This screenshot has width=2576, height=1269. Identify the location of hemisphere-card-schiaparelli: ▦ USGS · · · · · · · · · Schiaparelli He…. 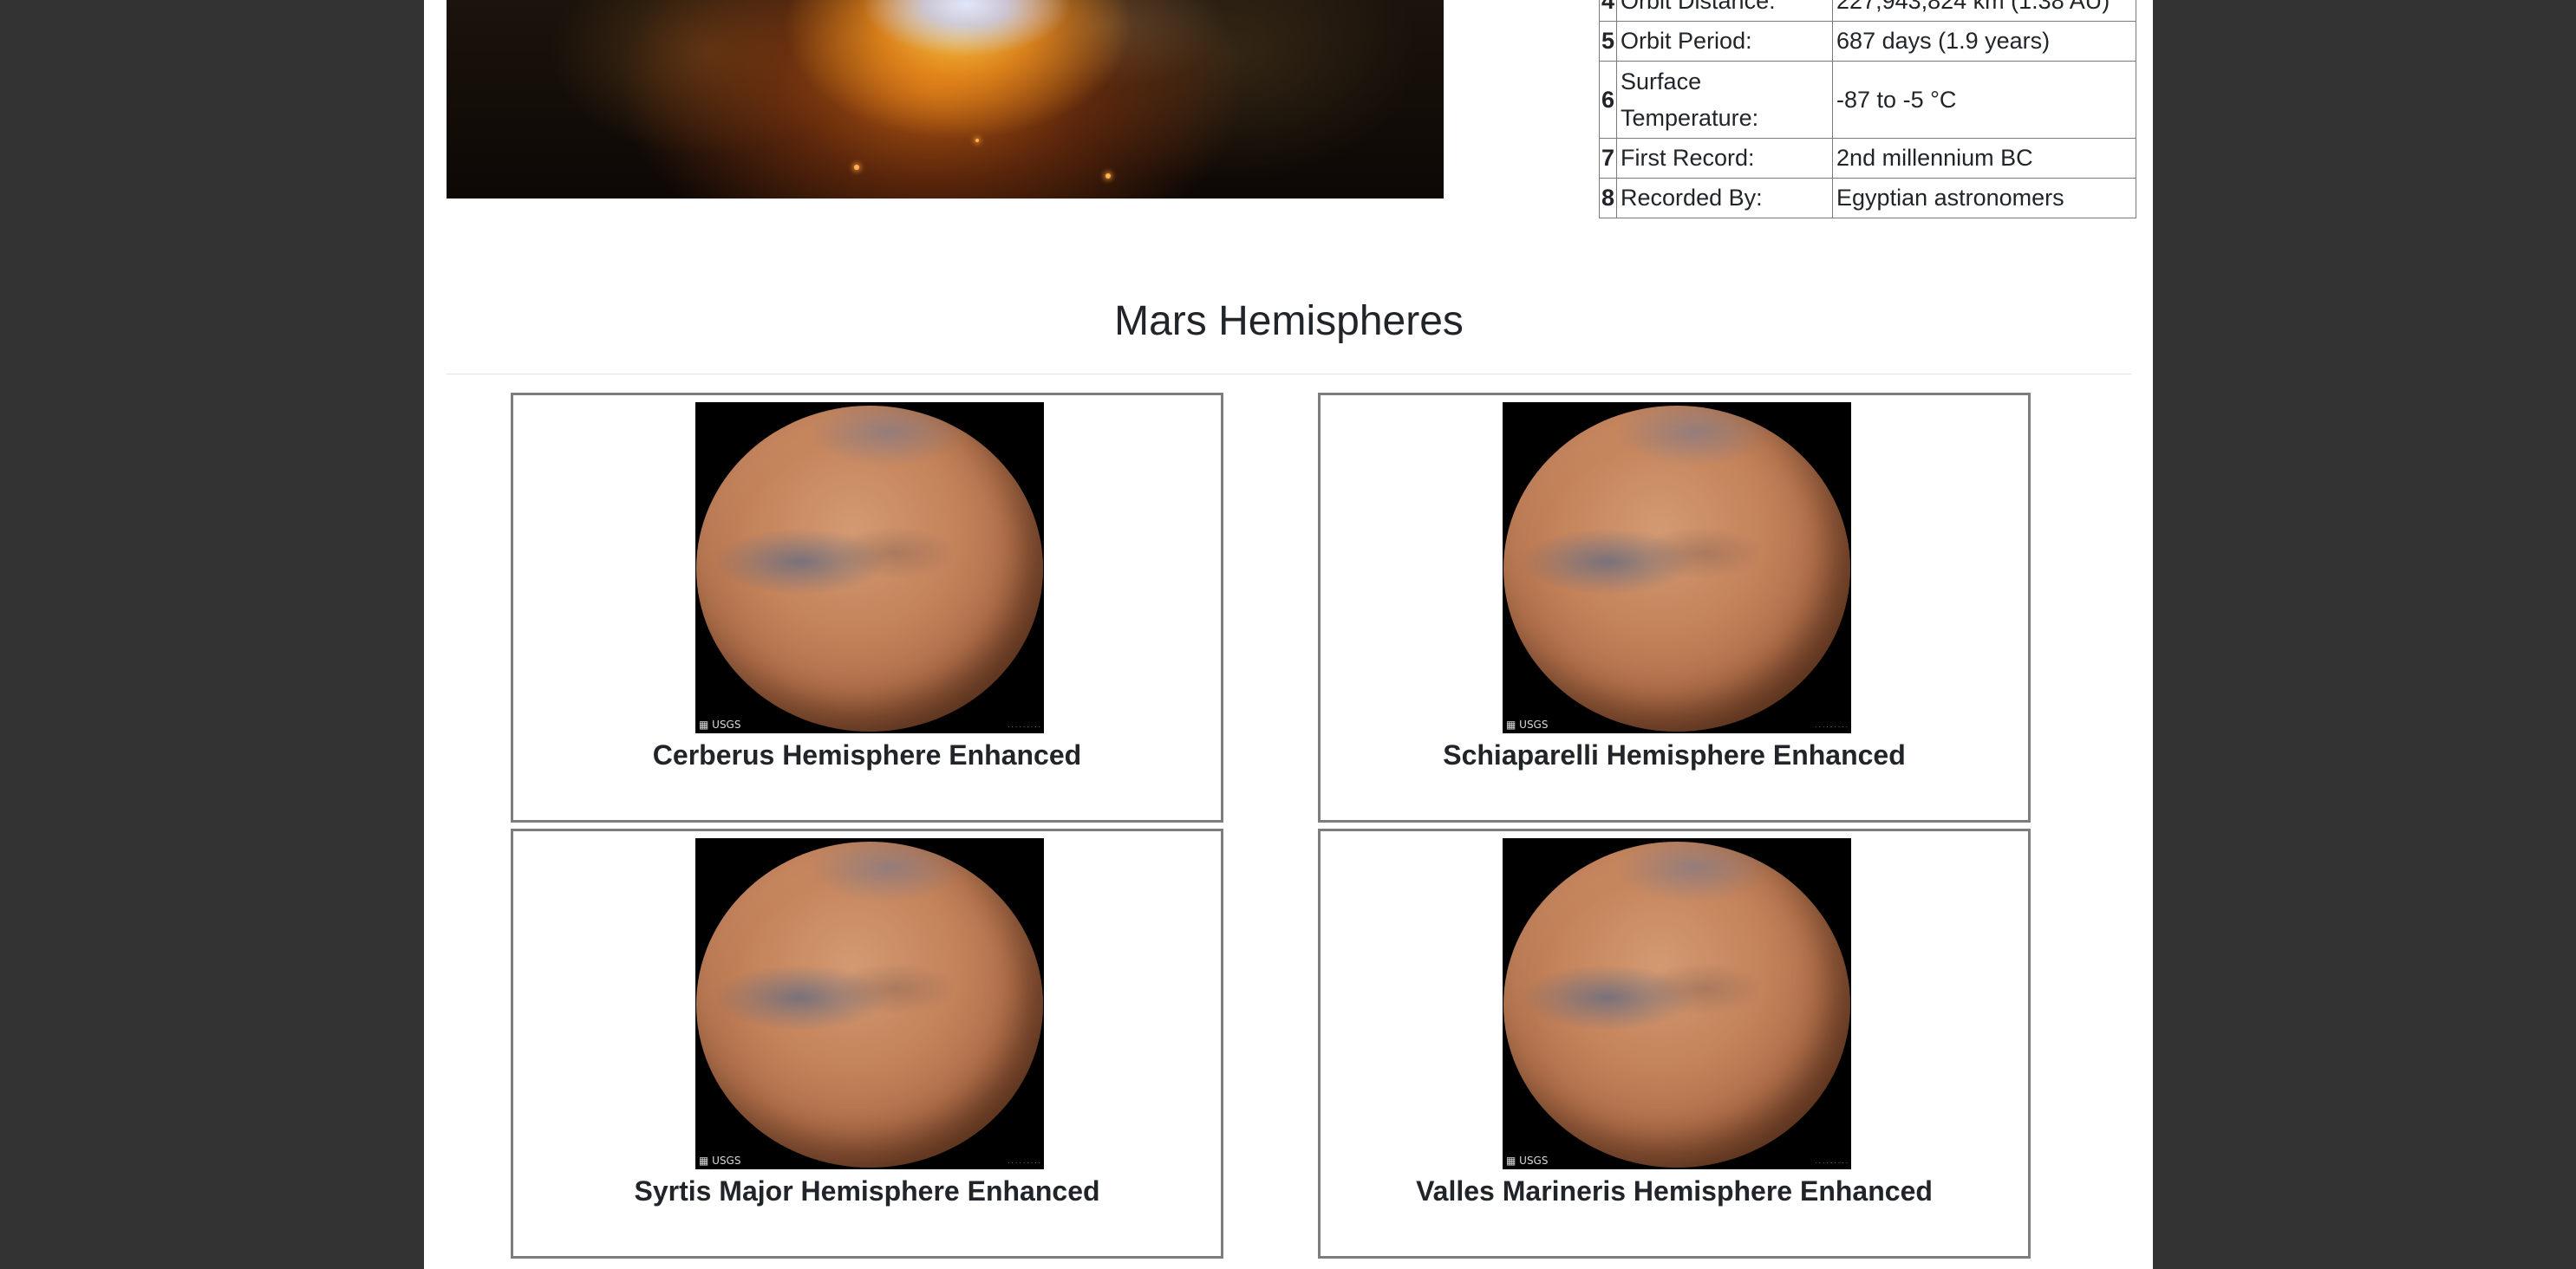
(1675, 608).